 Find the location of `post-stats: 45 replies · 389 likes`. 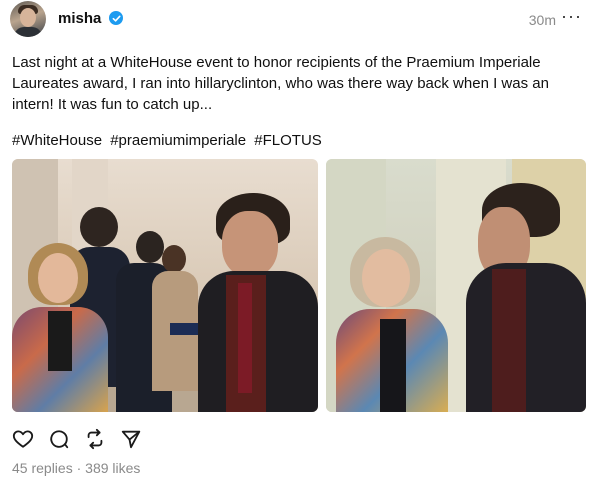

post-stats: 45 replies · 389 likes is located at coordinates (76, 468).